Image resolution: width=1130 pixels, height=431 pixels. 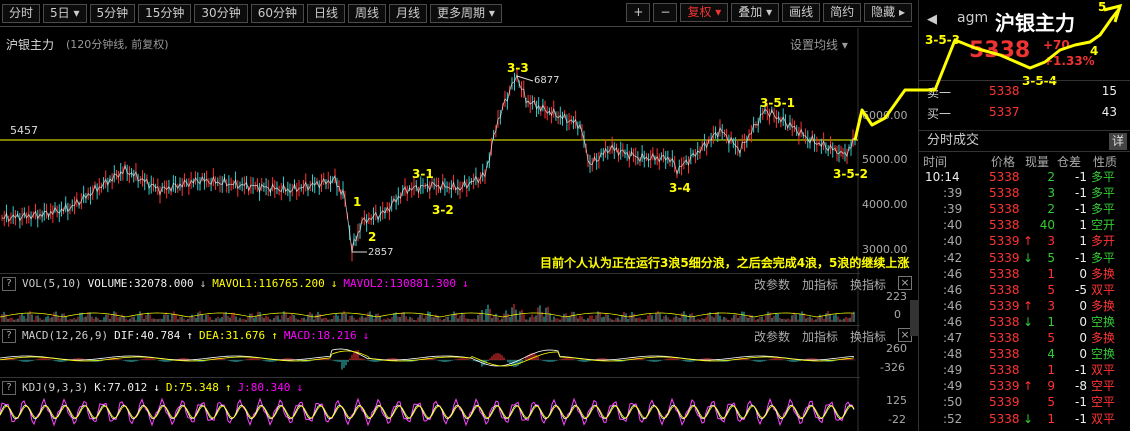 What do you see at coordinates (52, 283) in the screenshot?
I see `vol-name: VOL(5,10)` at bounding box center [52, 283].